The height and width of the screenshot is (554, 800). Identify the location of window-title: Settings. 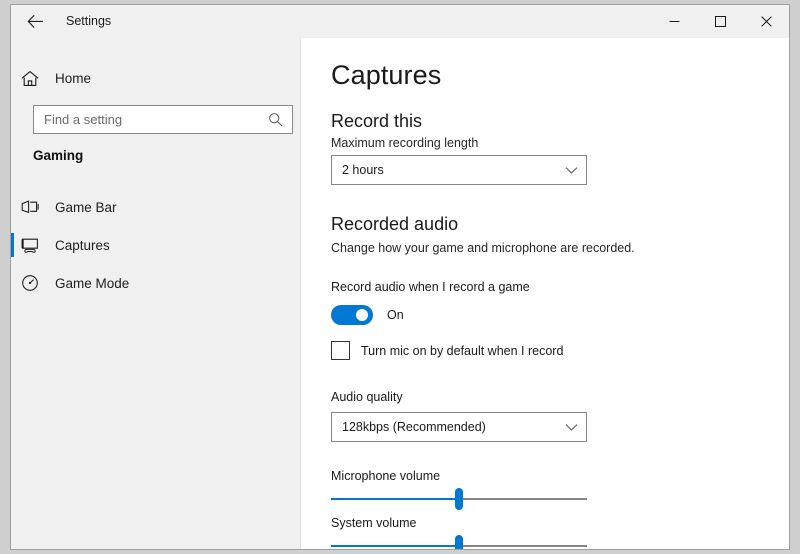
(89, 21).